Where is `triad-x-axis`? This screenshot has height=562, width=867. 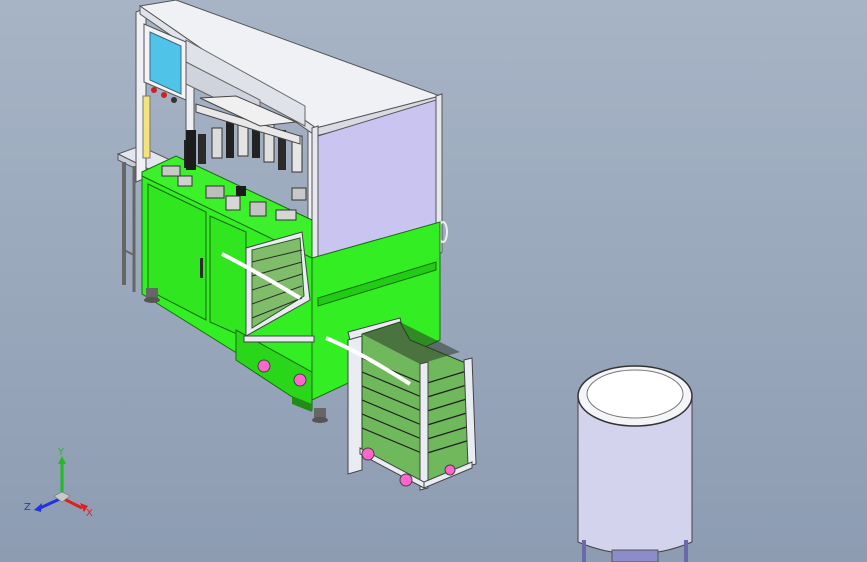 triad-x-axis is located at coordinates (74, 504).